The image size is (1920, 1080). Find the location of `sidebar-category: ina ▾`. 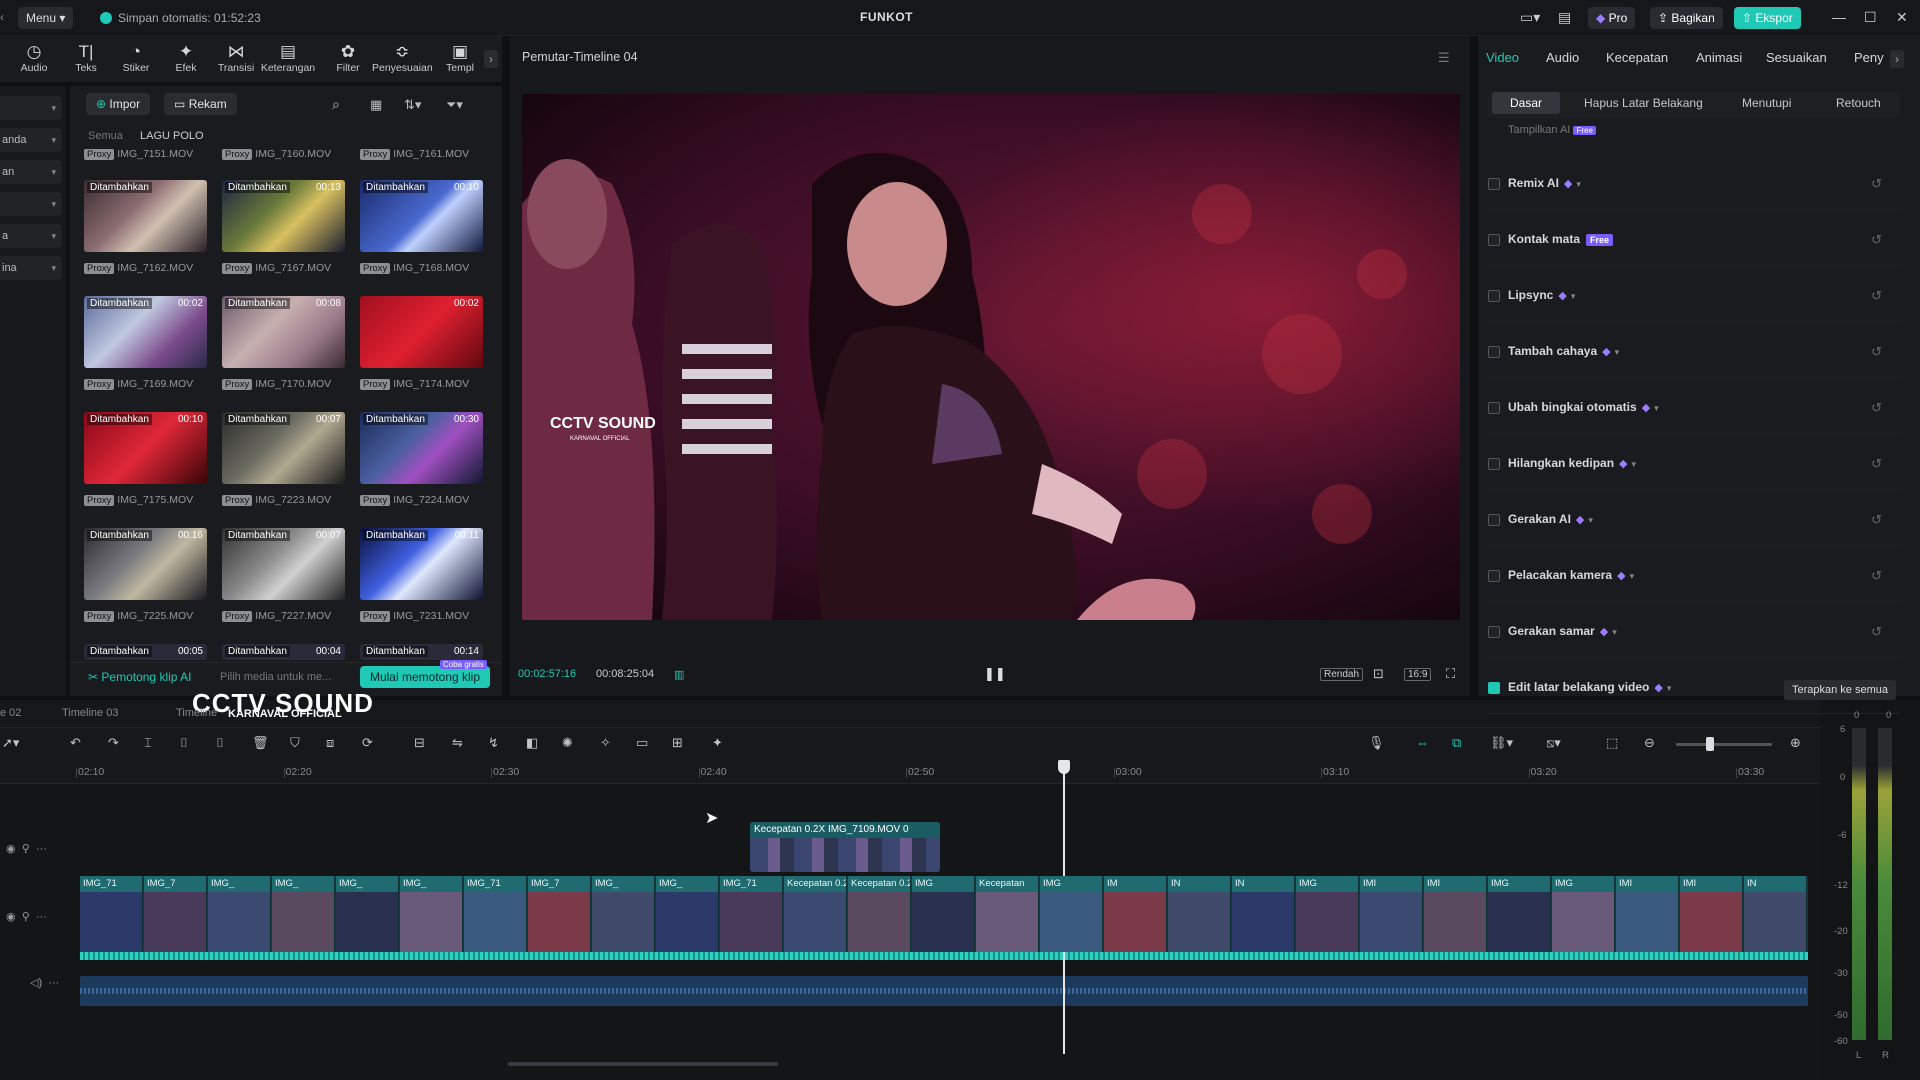

sidebar-category: ina ▾ is located at coordinates (31, 268).